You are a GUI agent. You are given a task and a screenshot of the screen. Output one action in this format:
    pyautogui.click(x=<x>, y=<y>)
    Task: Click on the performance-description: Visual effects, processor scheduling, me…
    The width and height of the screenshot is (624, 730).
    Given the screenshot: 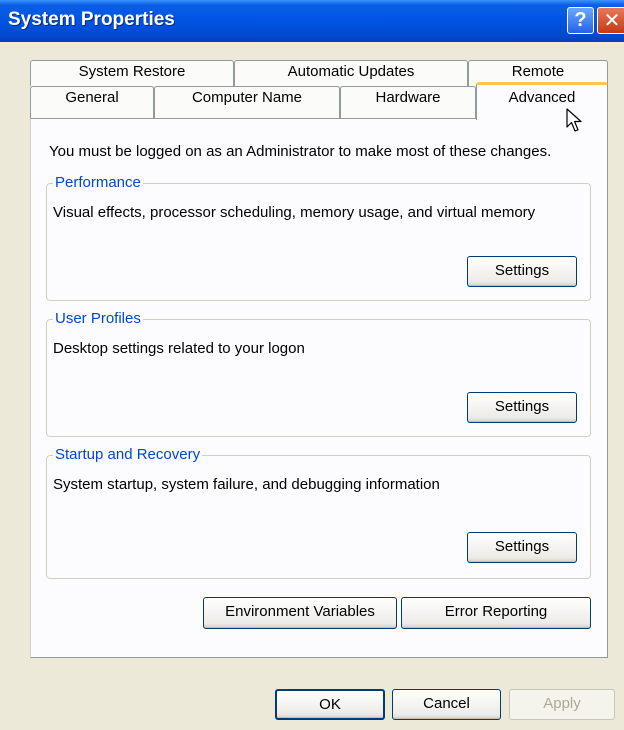 What is the action you would take?
    pyautogui.click(x=294, y=212)
    